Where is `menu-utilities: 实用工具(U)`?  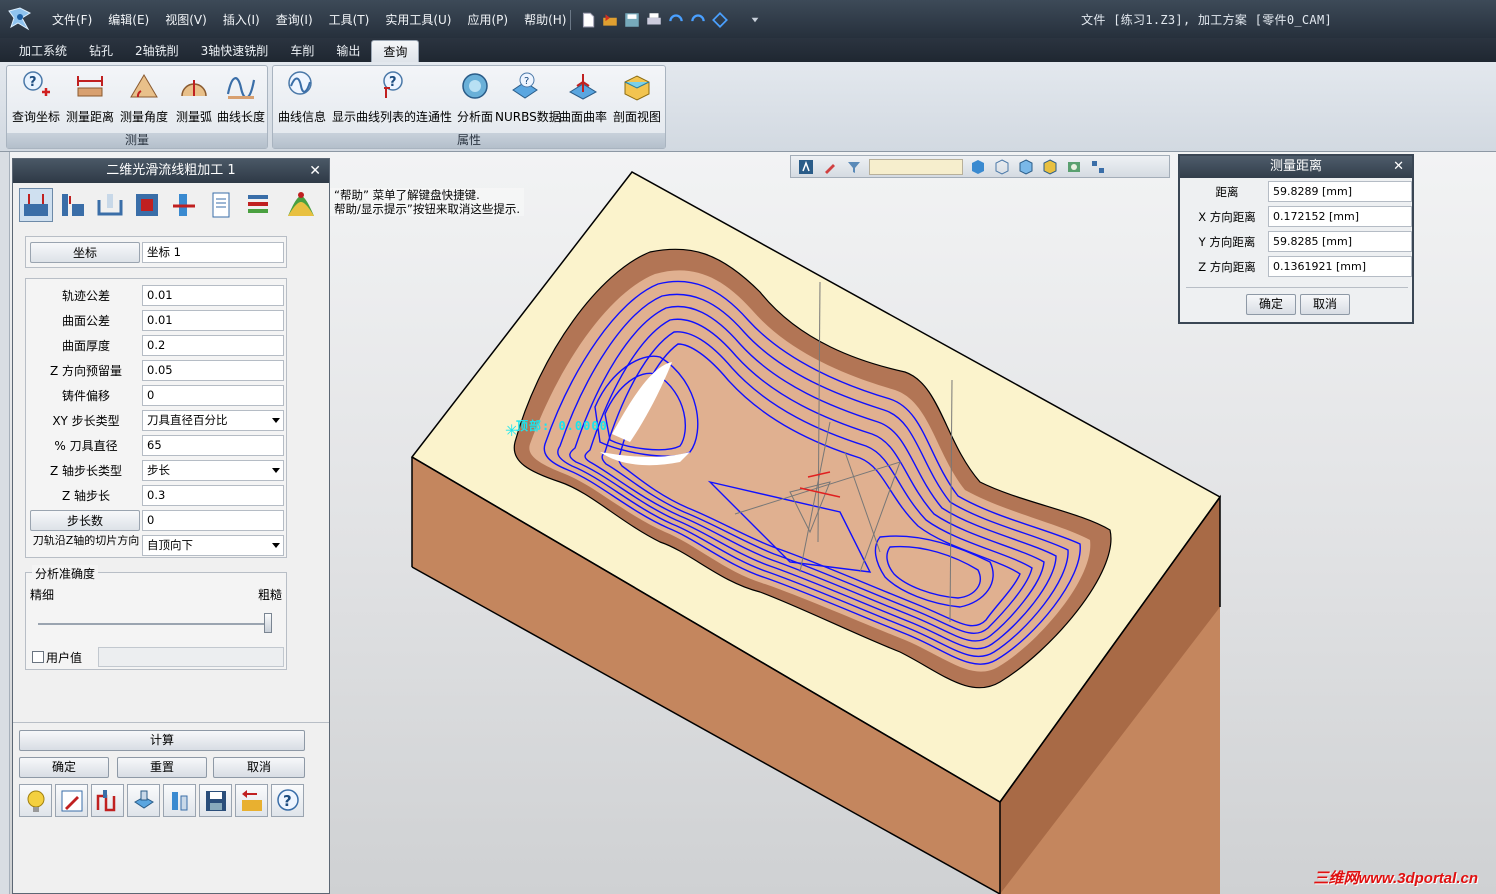
menu-utilities: 实用工具(U) is located at coordinates (418, 20).